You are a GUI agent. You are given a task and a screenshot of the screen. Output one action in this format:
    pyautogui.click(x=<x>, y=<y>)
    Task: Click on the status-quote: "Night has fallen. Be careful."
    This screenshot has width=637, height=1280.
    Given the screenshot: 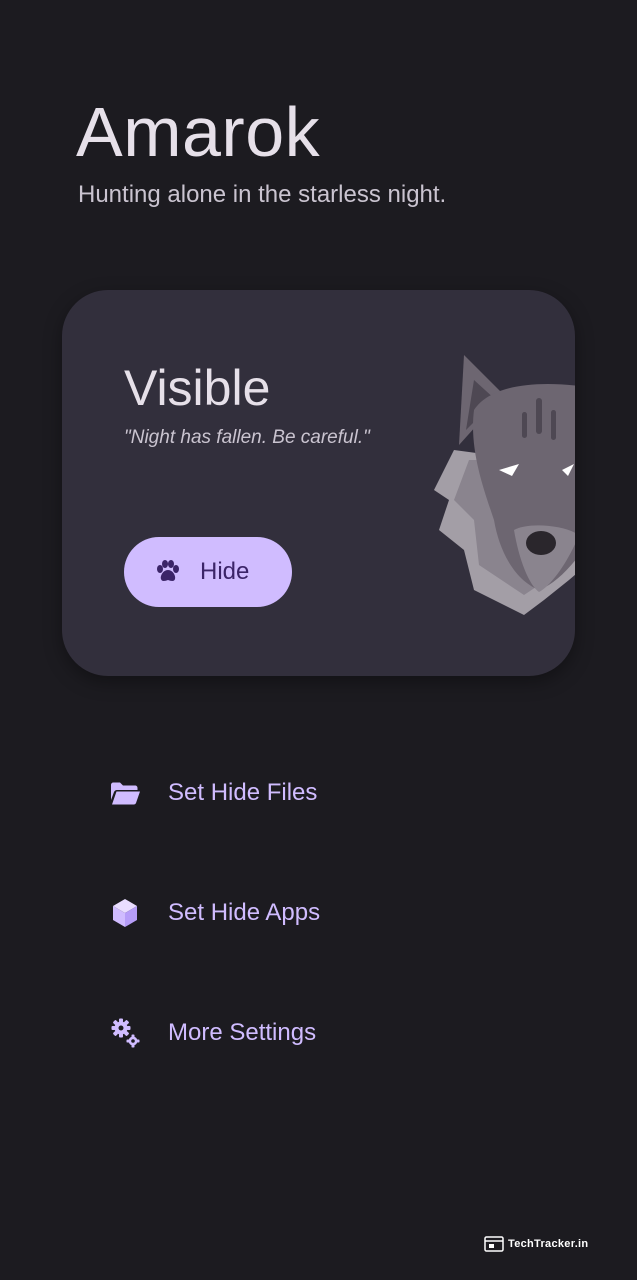 What is the action you would take?
    pyautogui.click(x=247, y=437)
    